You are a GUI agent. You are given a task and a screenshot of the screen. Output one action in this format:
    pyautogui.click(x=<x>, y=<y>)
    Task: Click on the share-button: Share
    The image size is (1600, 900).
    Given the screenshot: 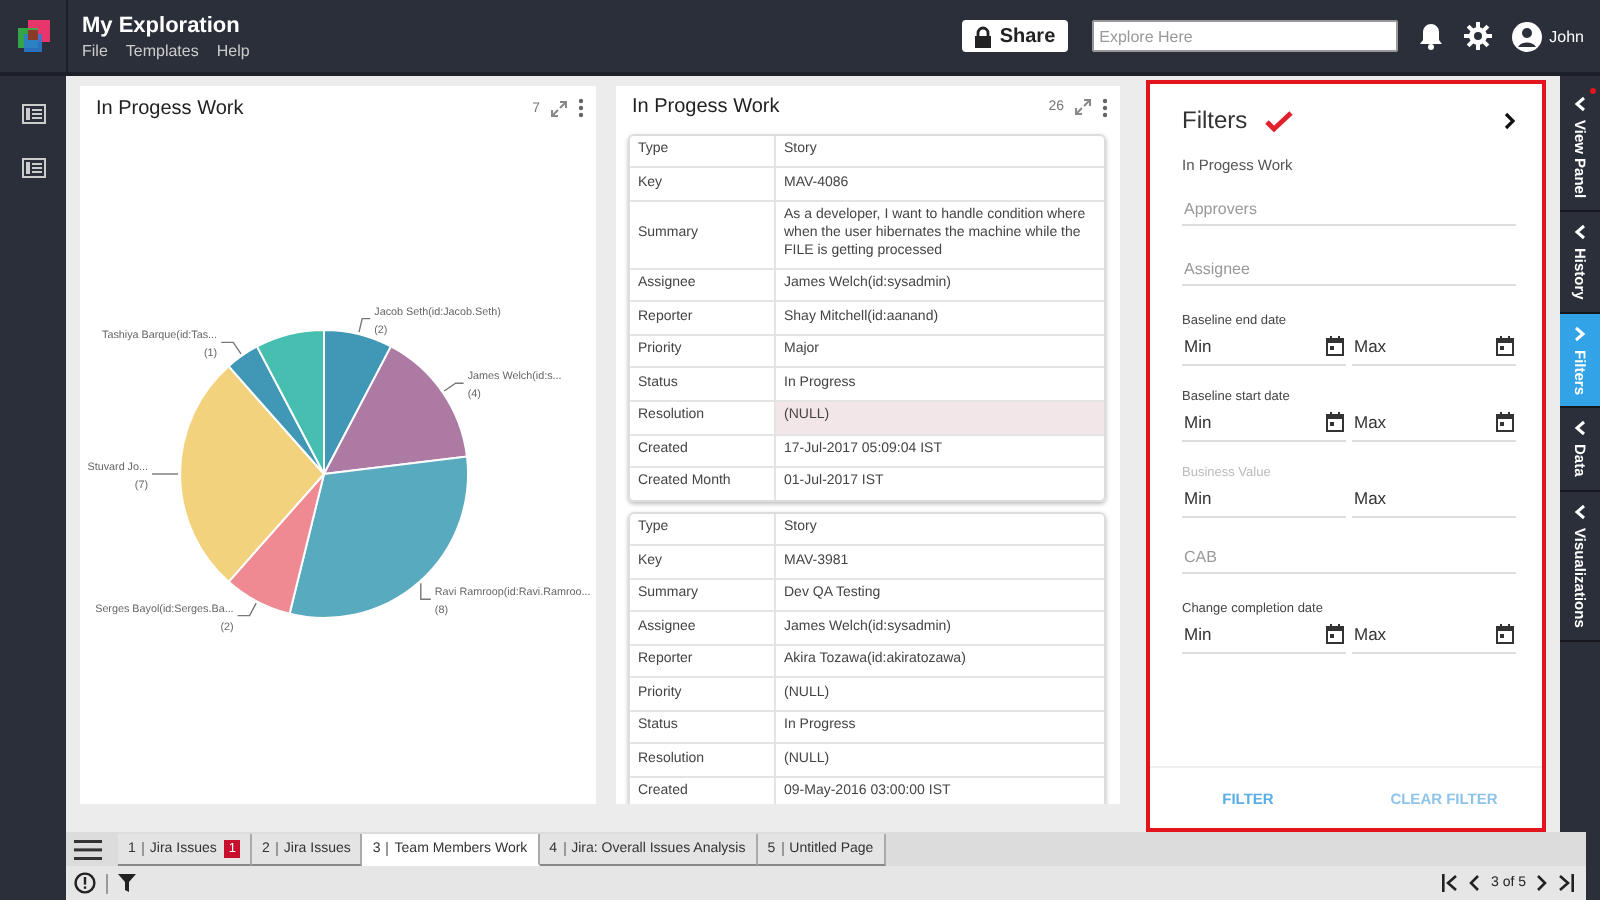 What is the action you would take?
    pyautogui.click(x=1014, y=36)
    